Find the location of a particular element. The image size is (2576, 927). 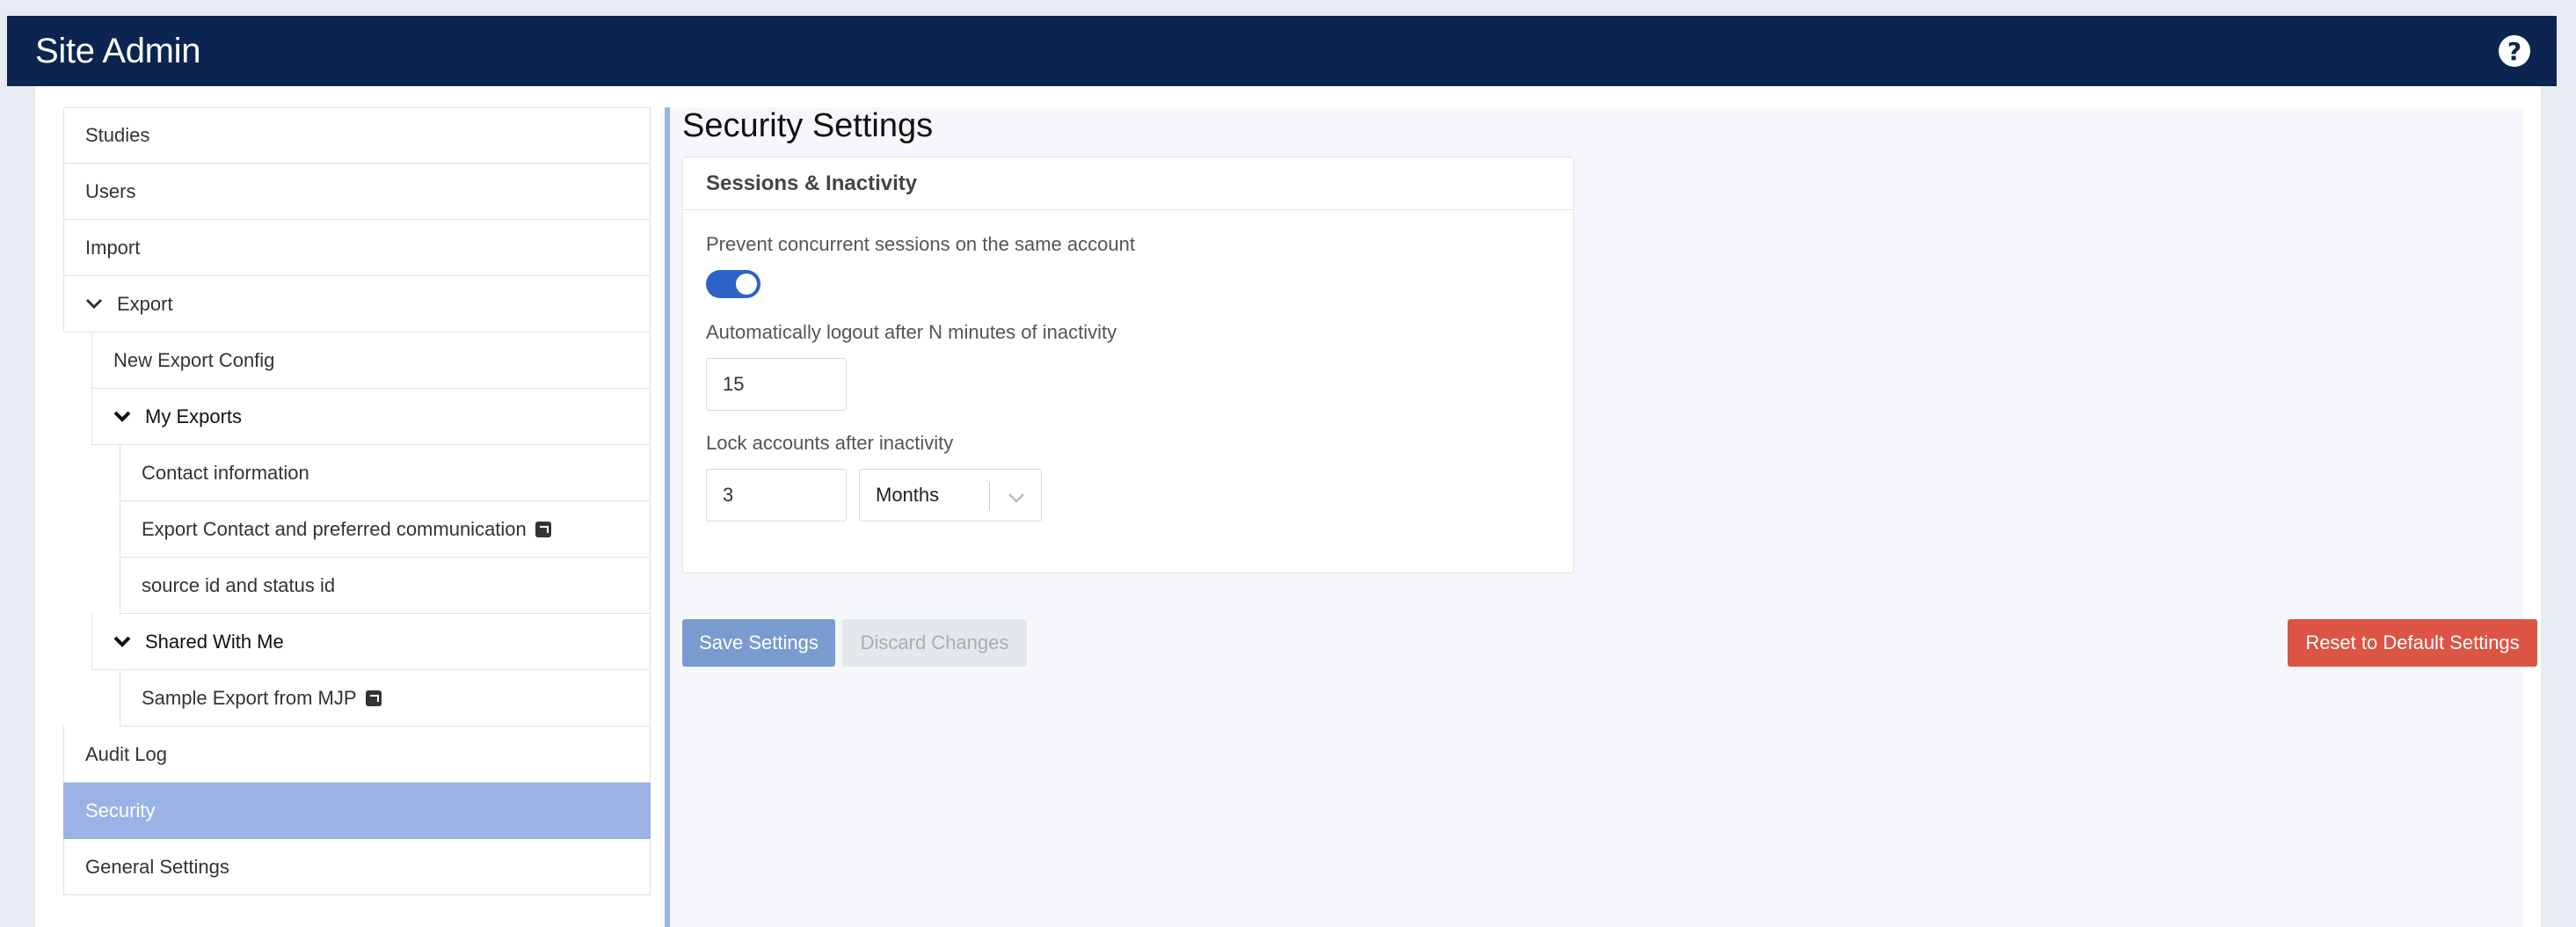

sidebar-item-users: Users is located at coordinates (357, 192).